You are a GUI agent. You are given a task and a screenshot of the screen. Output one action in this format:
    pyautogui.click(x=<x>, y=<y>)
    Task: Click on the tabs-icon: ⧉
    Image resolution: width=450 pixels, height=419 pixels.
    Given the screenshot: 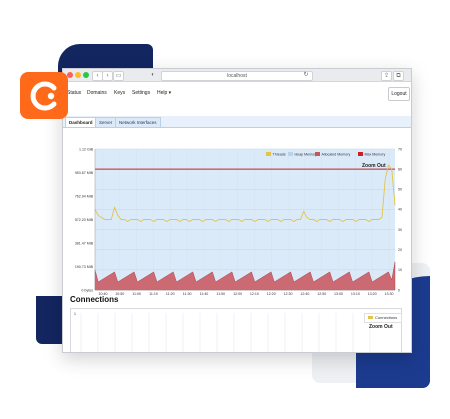 What is the action you would take?
    pyautogui.click(x=398, y=76)
    